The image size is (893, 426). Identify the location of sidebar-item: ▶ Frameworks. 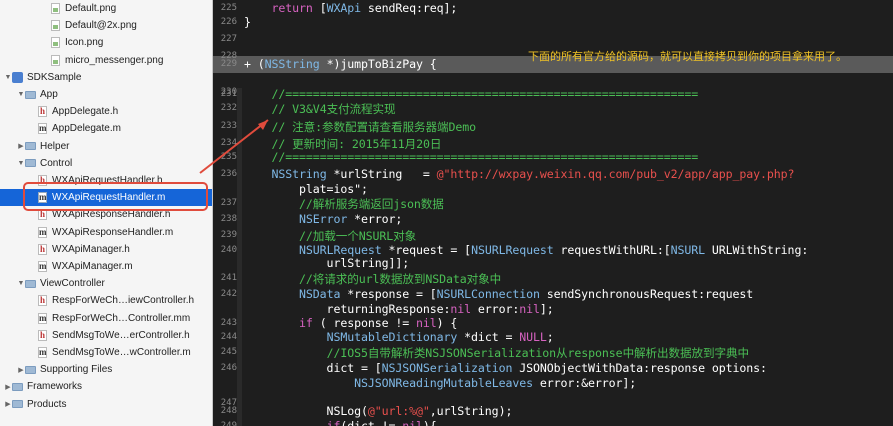
(106, 386).